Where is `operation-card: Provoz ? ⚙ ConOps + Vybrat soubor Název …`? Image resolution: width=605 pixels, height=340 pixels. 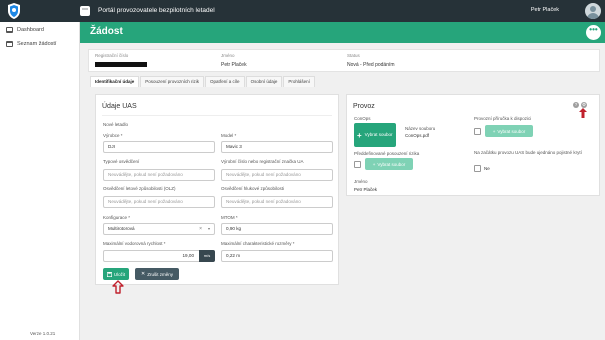
operation-card: Provoz ? ⚙ ConOps + Vybrat soubor Název … is located at coordinates (473, 145).